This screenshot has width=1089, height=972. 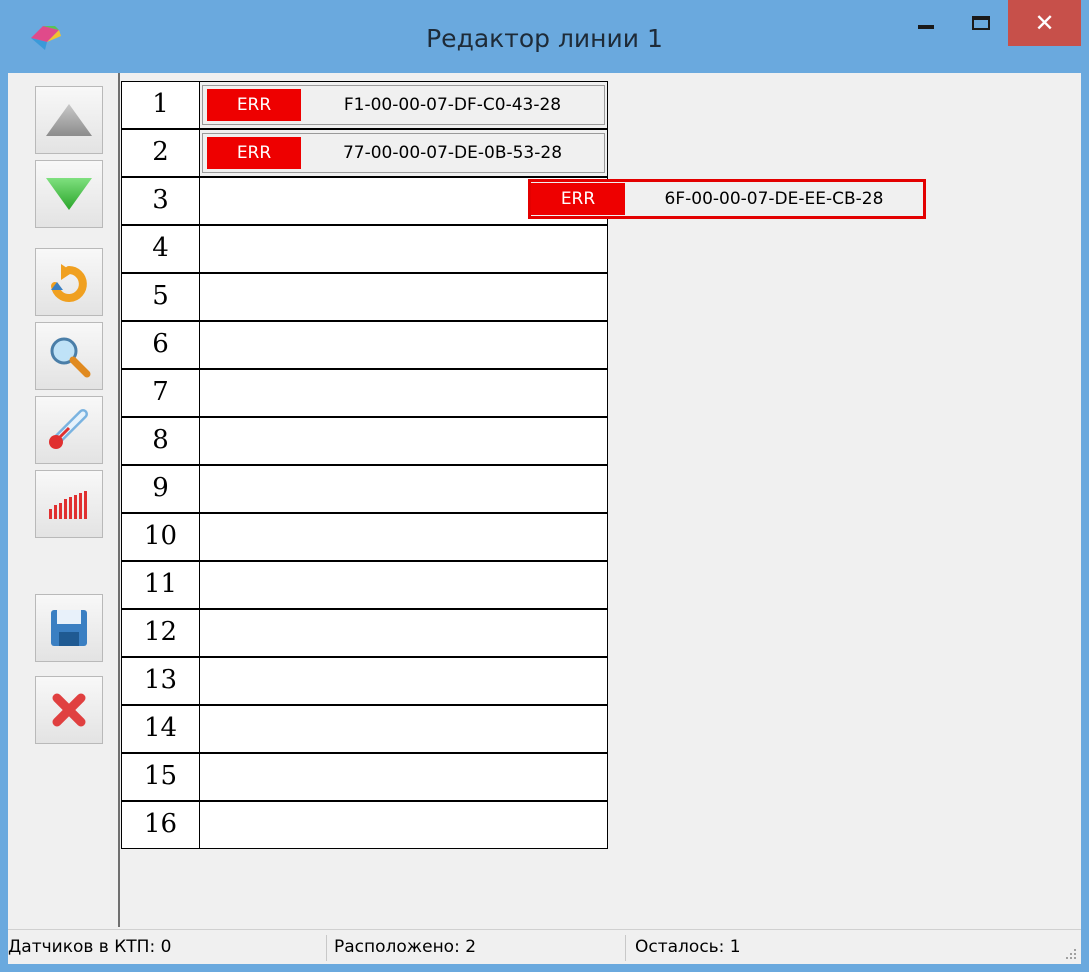 I want to click on magnifier-icon, so click(x=70, y=357).